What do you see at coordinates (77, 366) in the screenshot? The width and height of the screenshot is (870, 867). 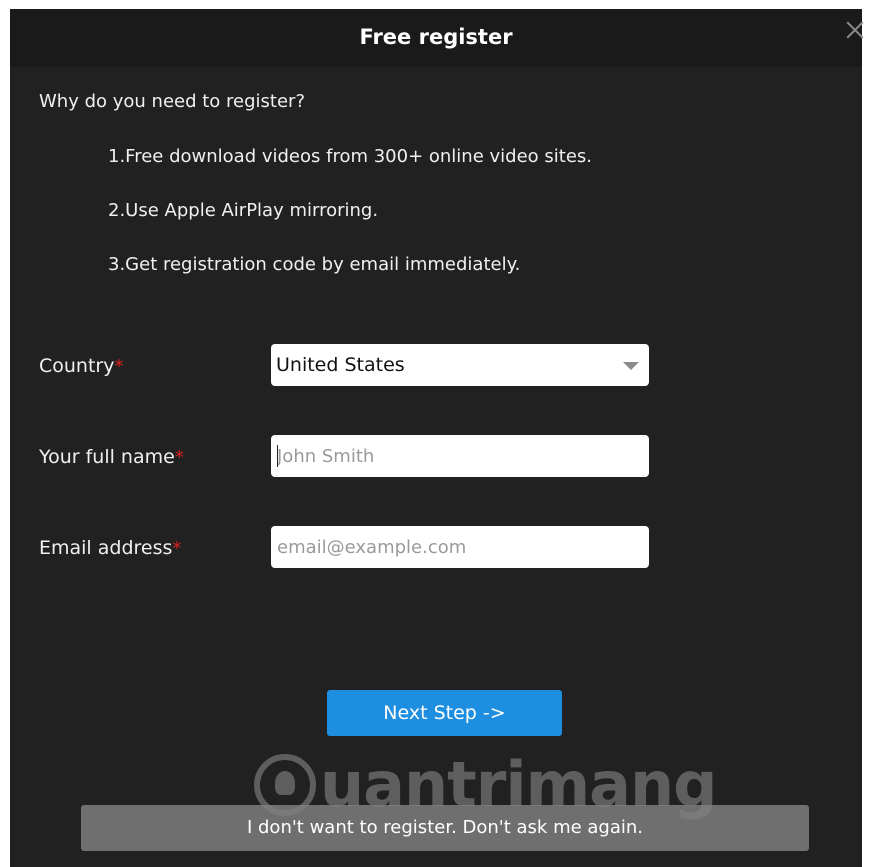 I see `country-label-text: Country` at bounding box center [77, 366].